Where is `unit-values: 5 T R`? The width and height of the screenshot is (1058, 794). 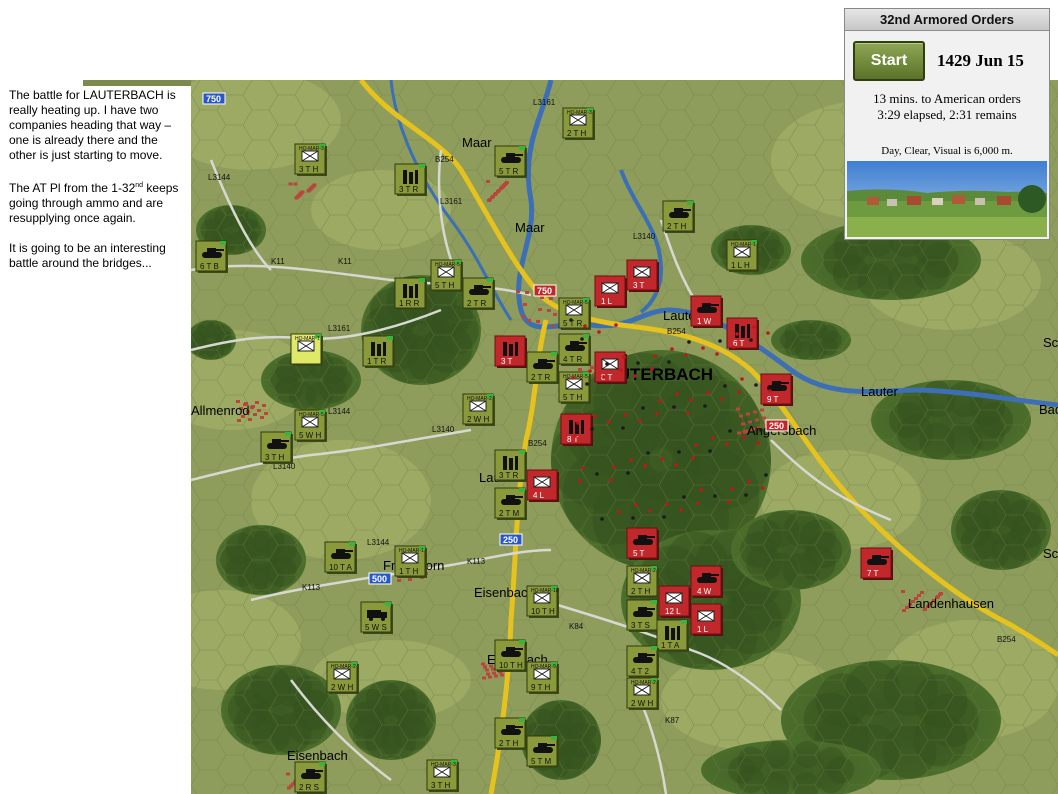 unit-values: 5 T R is located at coordinates (508, 171).